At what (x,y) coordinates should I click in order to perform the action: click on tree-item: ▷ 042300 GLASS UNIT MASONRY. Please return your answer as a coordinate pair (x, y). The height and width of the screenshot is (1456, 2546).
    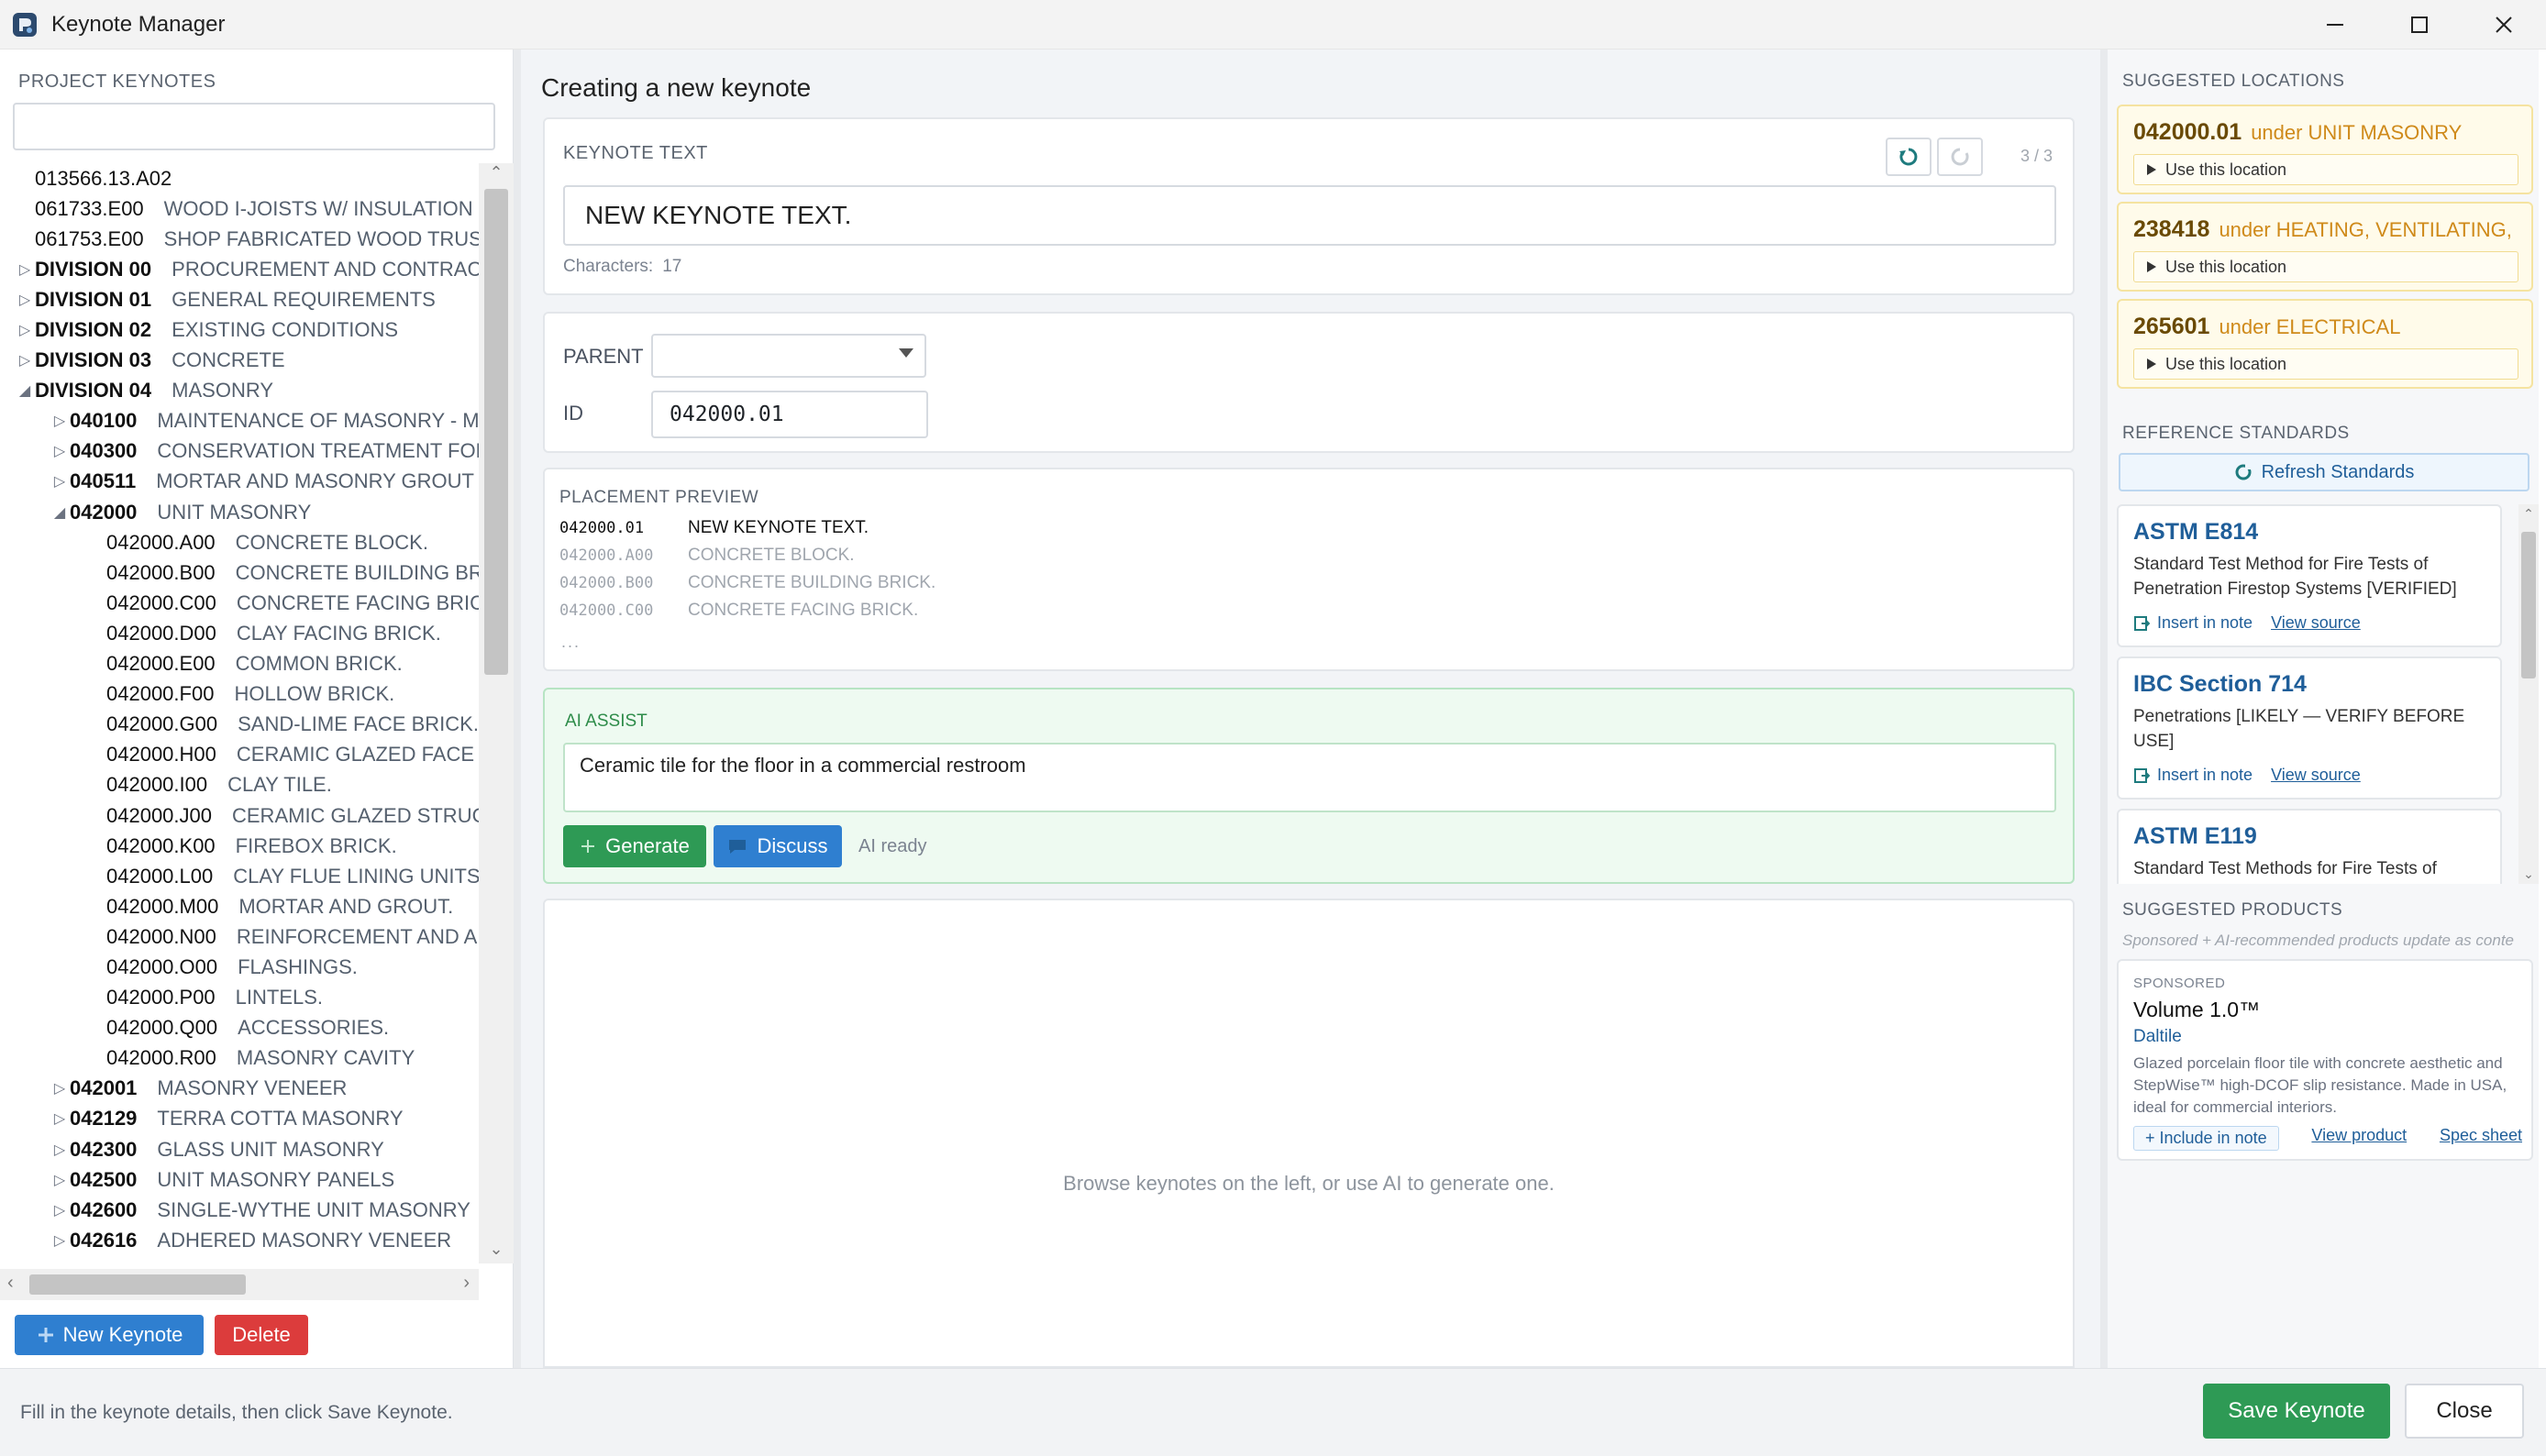
    Looking at the image, I should click on (240, 1149).